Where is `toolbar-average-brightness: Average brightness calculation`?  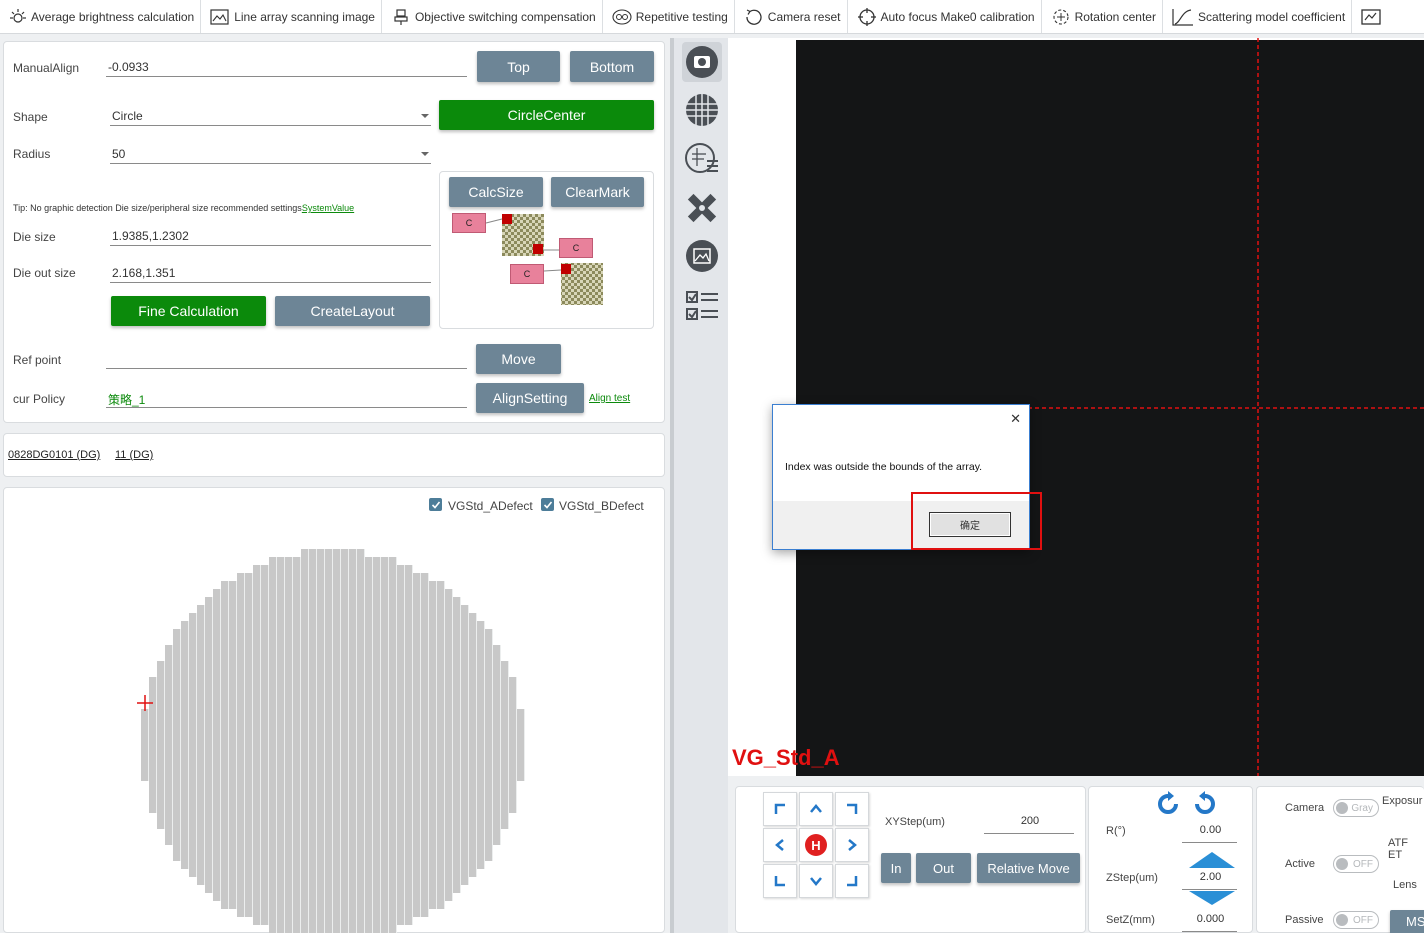 toolbar-average-brightness: Average brightness calculation is located at coordinates (101, 16).